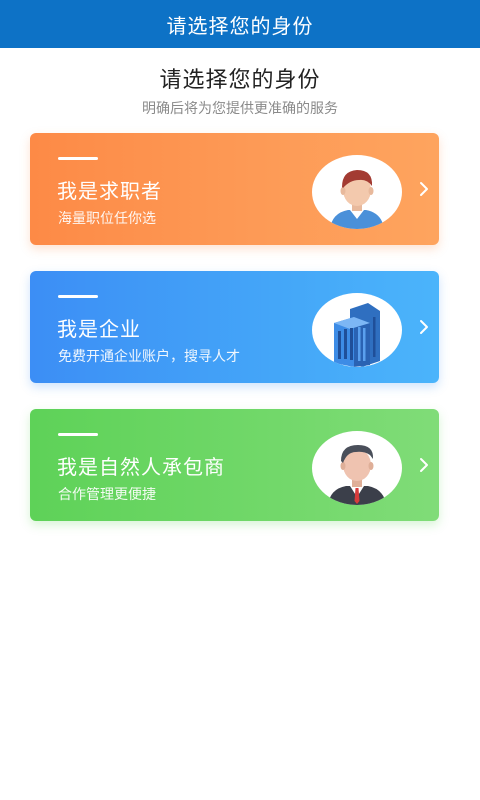  I want to click on card-description: 海量职位任你选, so click(107, 219).